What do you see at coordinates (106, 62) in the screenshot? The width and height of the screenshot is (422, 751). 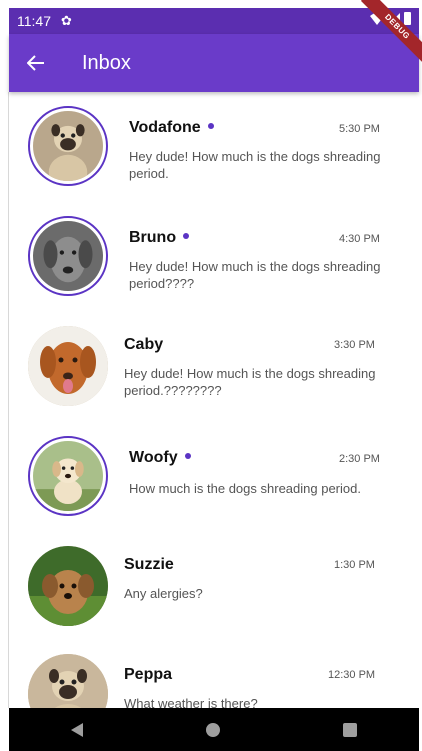 I see `page-title: Inbox` at bounding box center [106, 62].